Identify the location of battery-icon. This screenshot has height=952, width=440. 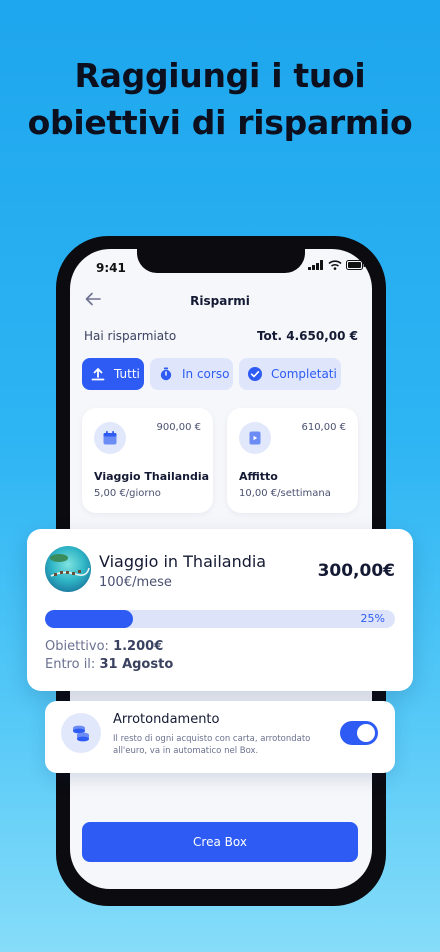
(355, 265).